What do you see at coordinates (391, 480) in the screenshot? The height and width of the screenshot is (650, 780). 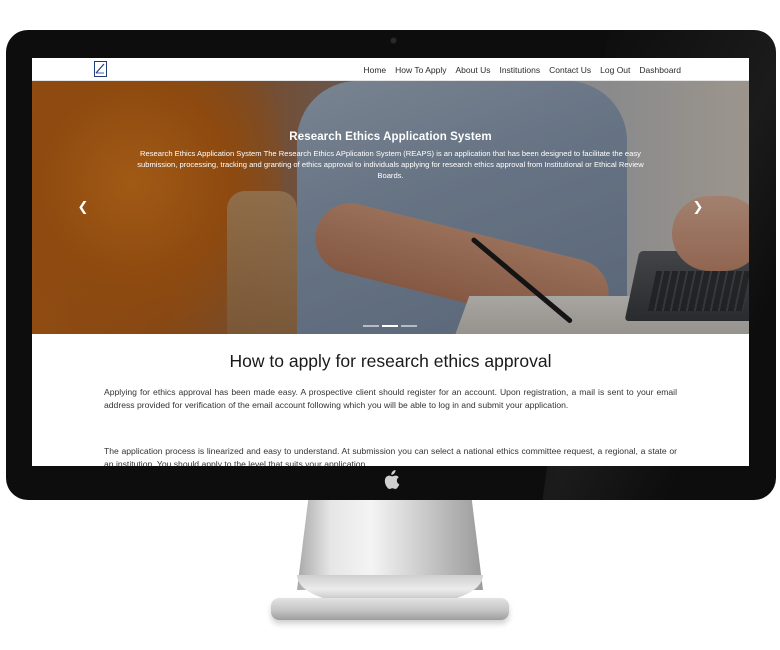 I see `apple-logo-icon` at bounding box center [391, 480].